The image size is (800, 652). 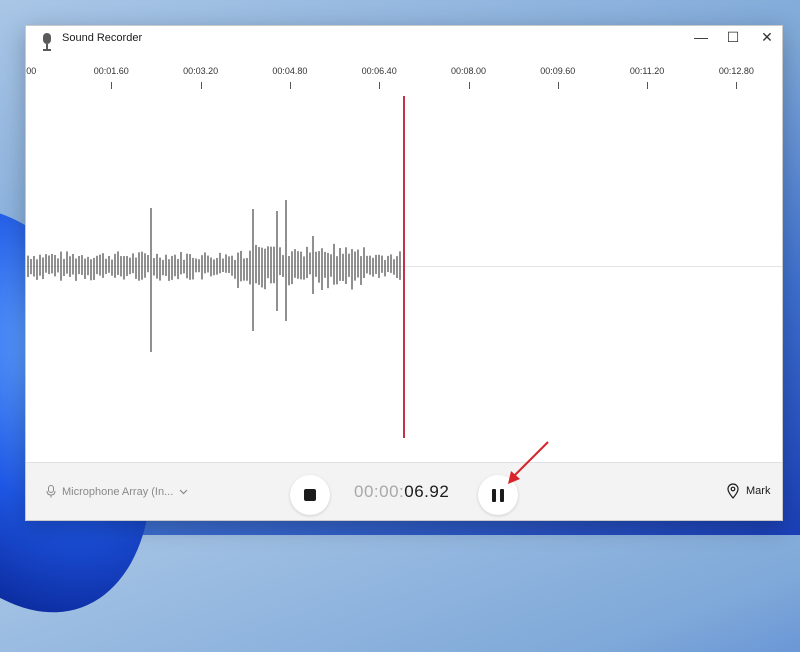 What do you see at coordinates (701, 37) in the screenshot?
I see `minimize-button: —` at bounding box center [701, 37].